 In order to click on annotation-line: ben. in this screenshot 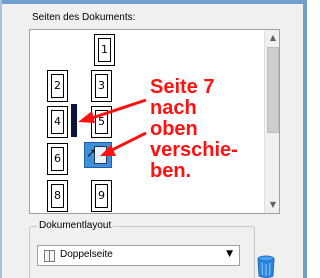, I will do `click(171, 171)`.